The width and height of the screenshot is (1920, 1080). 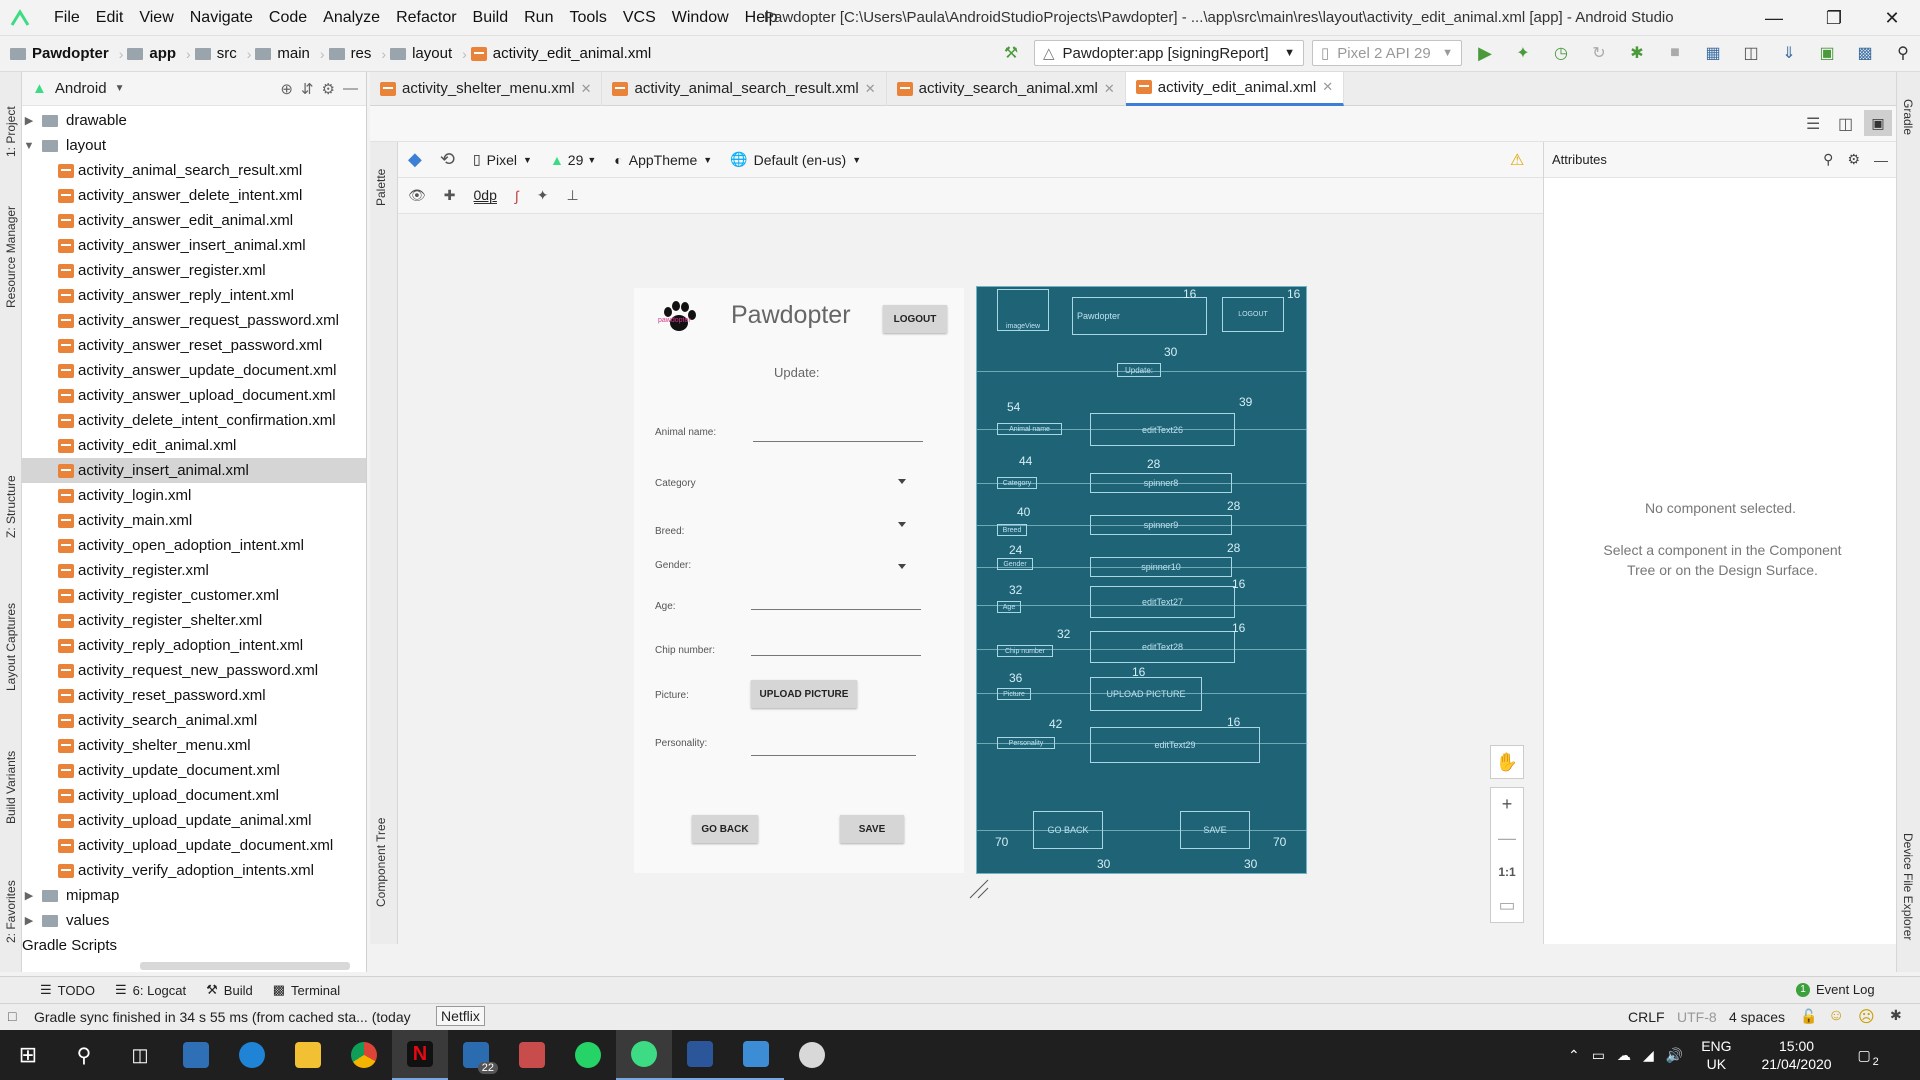 I want to click on blueprint-age-label: Age, so click(x=1009, y=607).